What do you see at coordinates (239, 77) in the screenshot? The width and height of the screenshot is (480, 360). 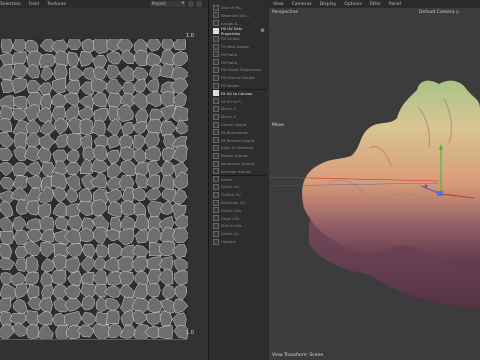 I see `tool-row: Fill Manual Border` at bounding box center [239, 77].